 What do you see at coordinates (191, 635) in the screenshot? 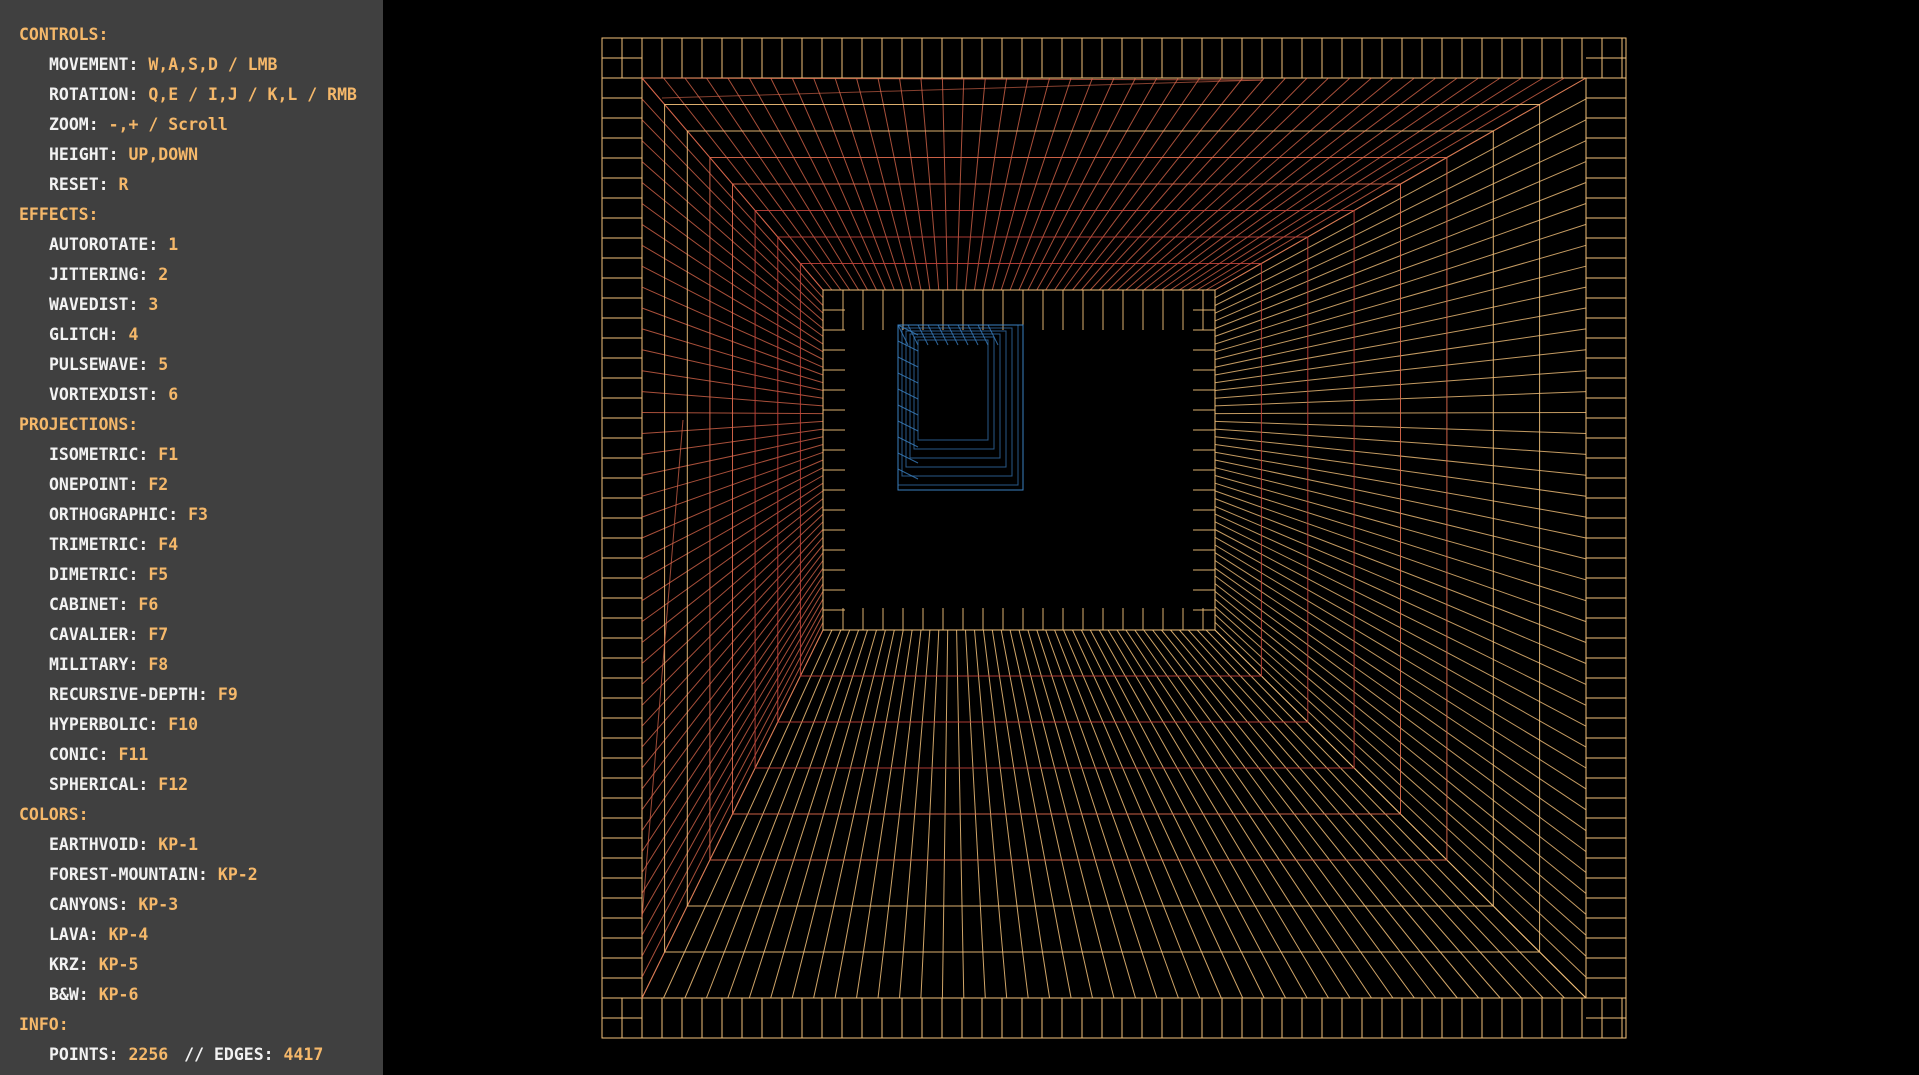
I see `projection-row-cavalier: CAVALIER: F7` at bounding box center [191, 635].